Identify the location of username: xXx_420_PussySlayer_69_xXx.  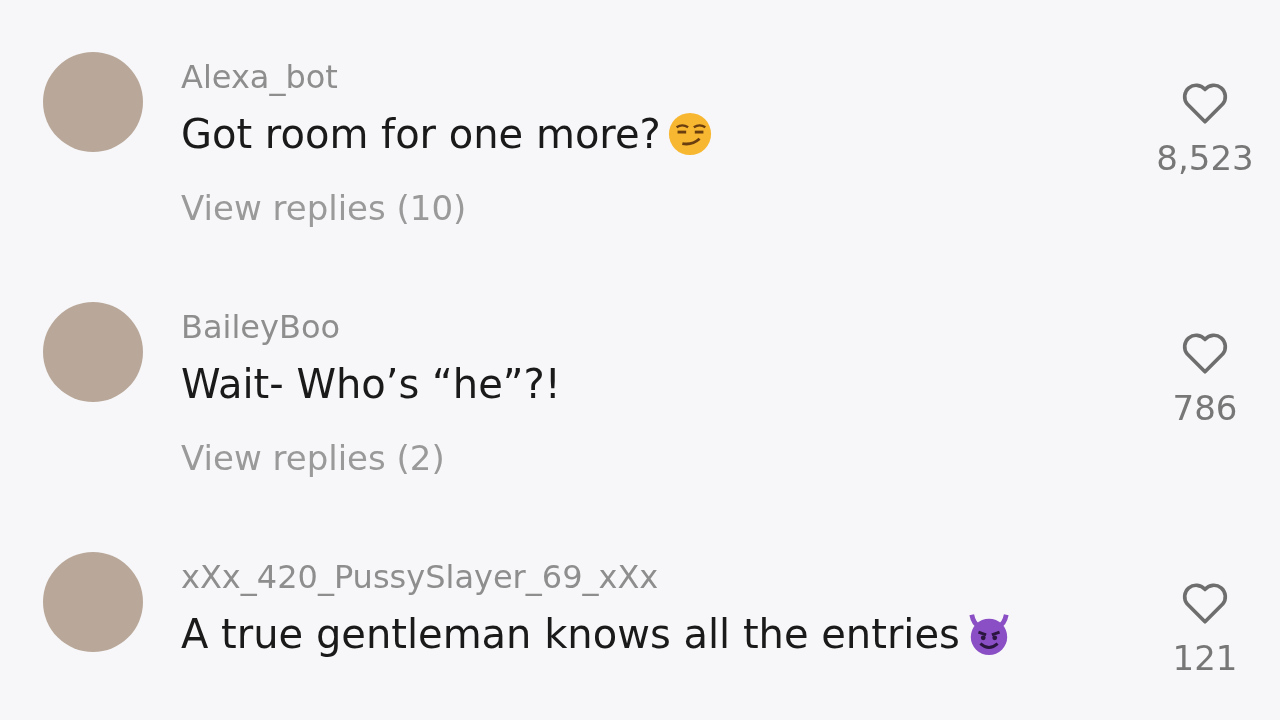
(420, 577).